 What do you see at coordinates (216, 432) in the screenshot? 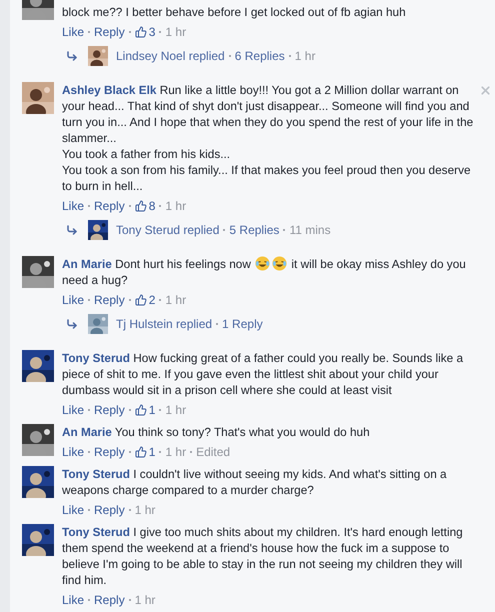
I see `comment-text: An Marie You think so tony? That's what you would do huh` at bounding box center [216, 432].